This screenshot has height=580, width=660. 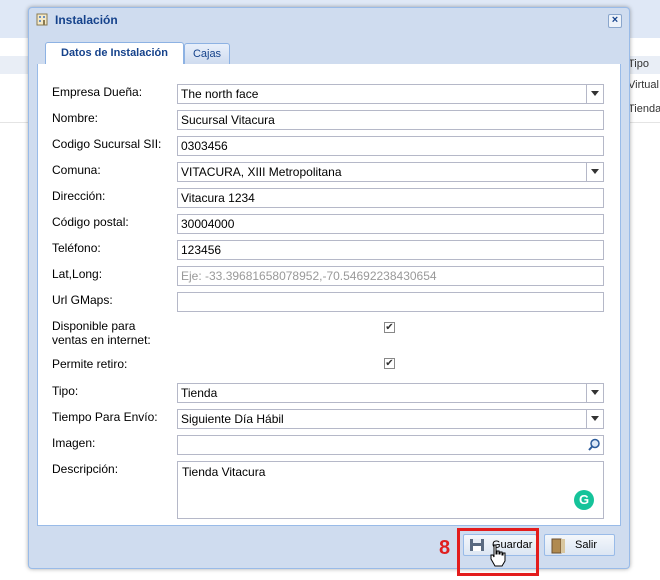 I want to click on close-icon: ×, so click(x=615, y=21).